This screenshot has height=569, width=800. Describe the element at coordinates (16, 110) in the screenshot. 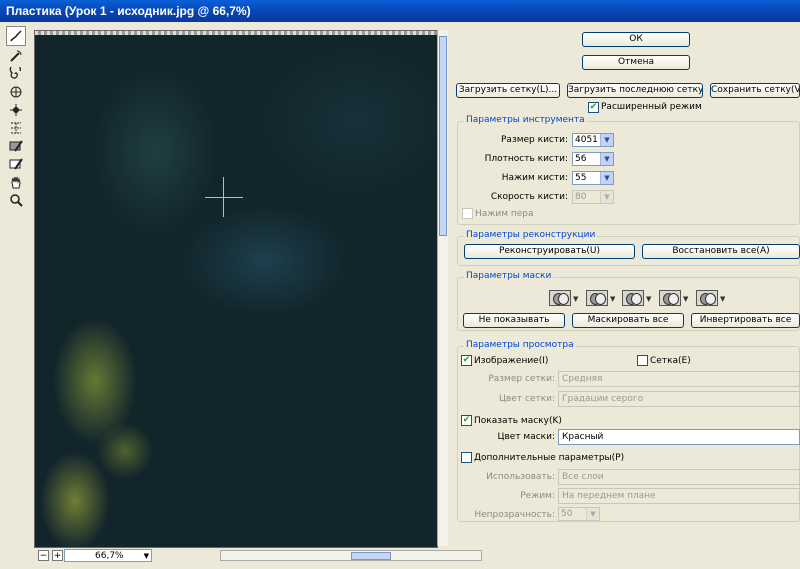

I see `bloat-tool` at that location.